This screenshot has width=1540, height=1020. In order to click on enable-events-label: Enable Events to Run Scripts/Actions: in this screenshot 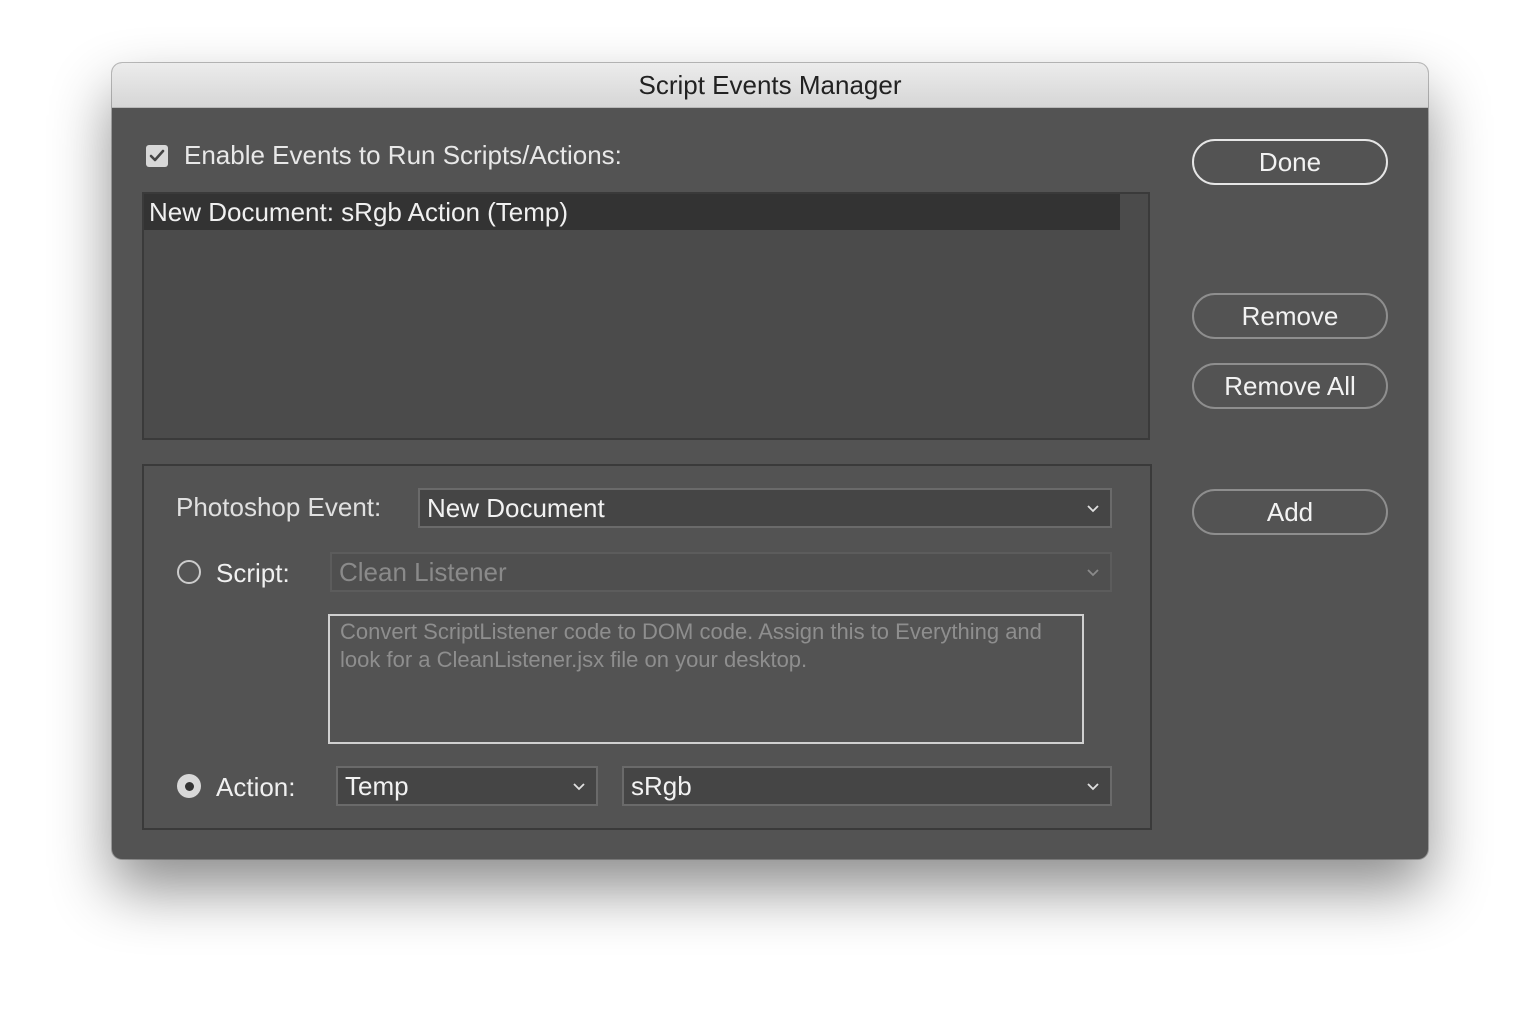, I will do `click(403, 155)`.